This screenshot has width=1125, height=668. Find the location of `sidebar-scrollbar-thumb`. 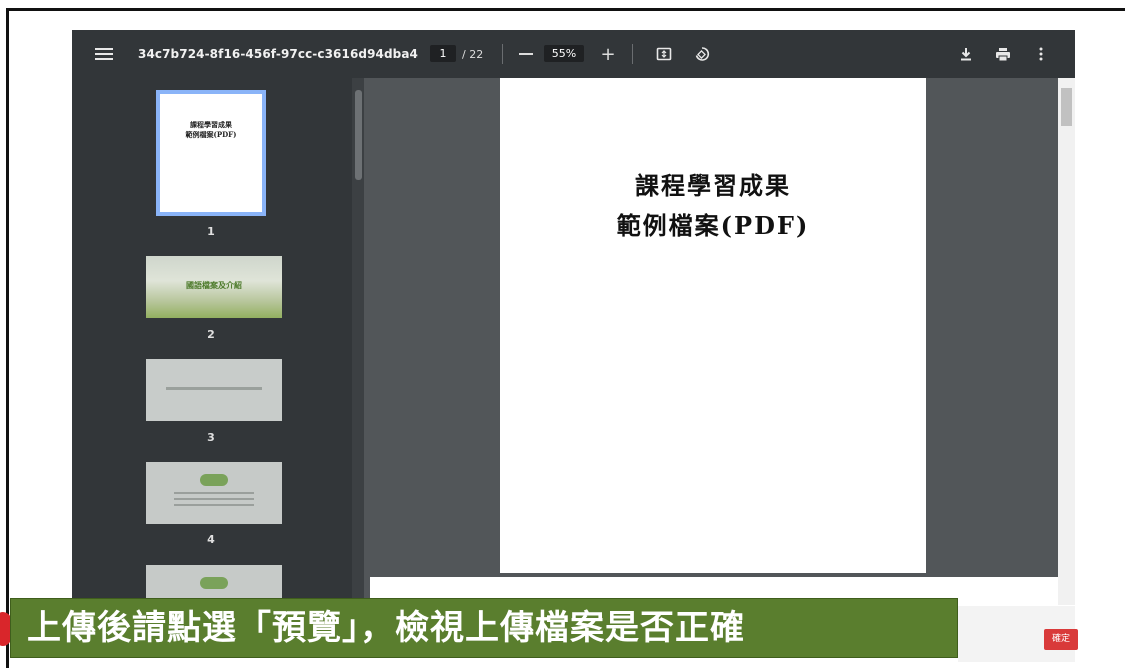

sidebar-scrollbar-thumb is located at coordinates (358, 135).